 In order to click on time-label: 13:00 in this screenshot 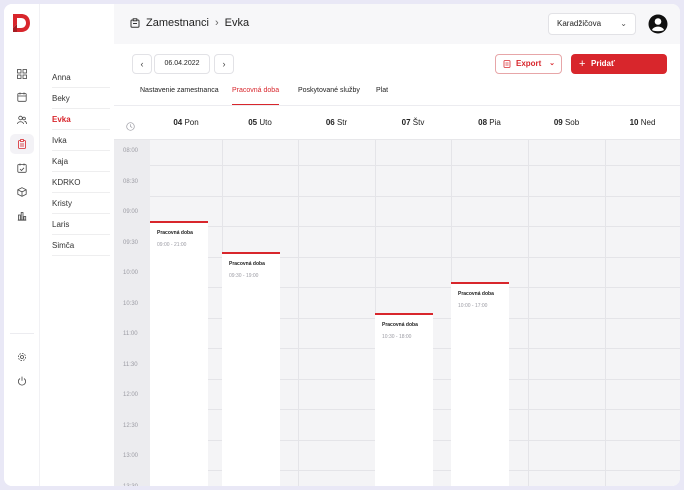, I will do `click(131, 456)`.